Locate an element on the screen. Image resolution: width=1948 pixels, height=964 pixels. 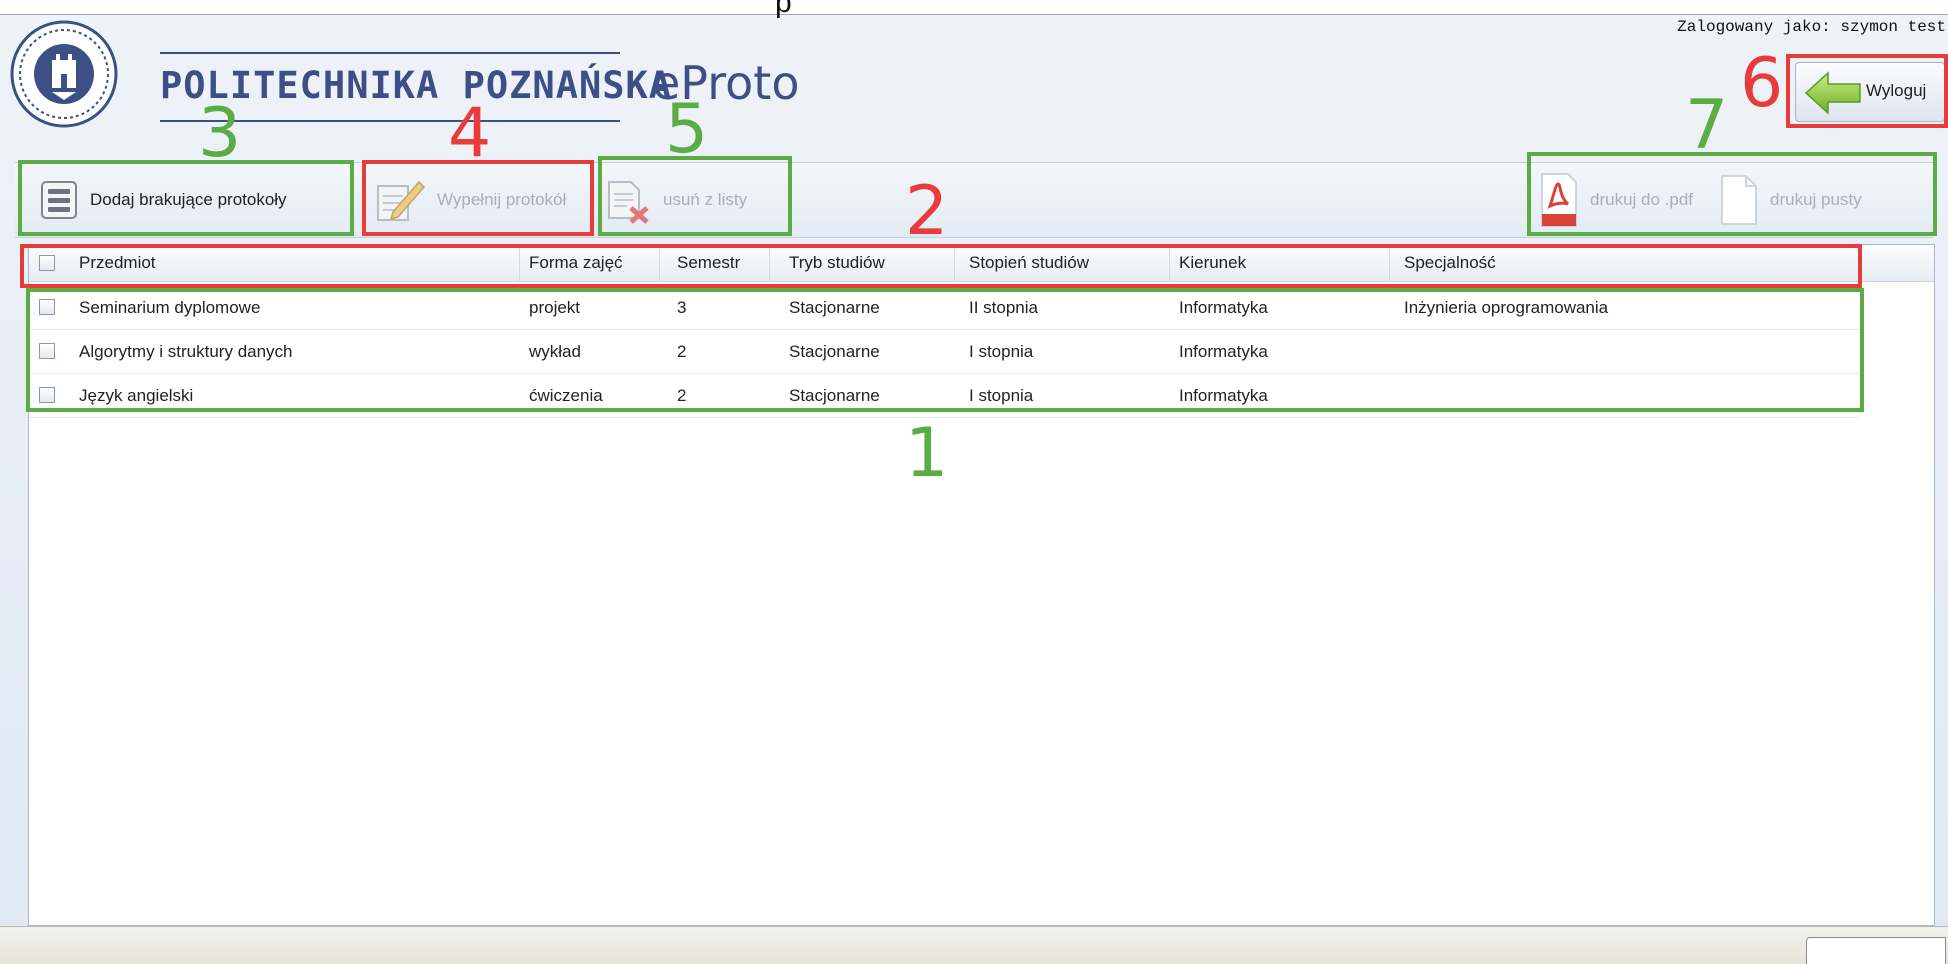
logout-label: Wyloguj is located at coordinates (1896, 90).